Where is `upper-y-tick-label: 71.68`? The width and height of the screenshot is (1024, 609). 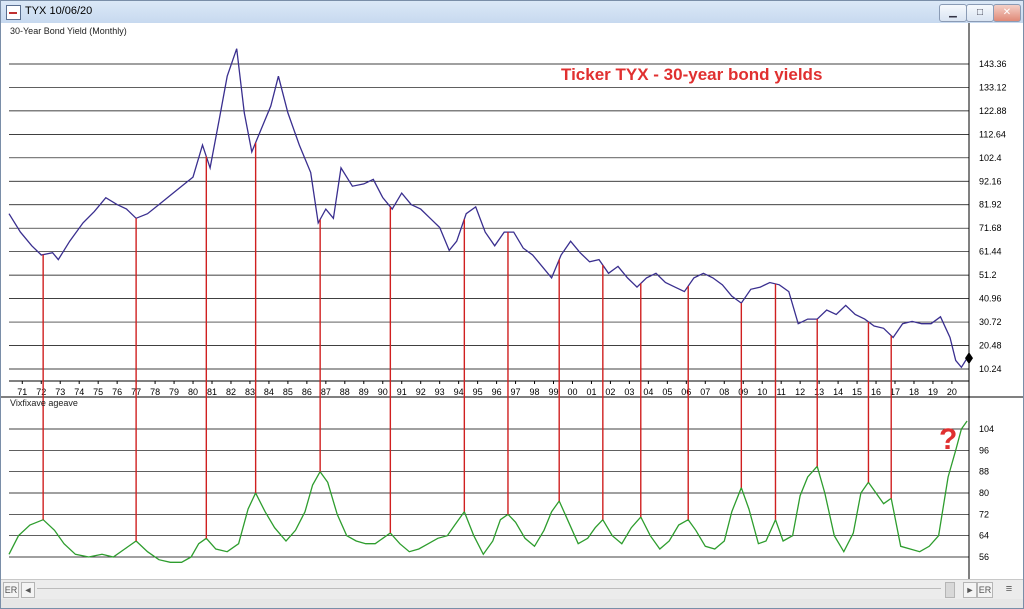 upper-y-tick-label: 71.68 is located at coordinates (990, 228).